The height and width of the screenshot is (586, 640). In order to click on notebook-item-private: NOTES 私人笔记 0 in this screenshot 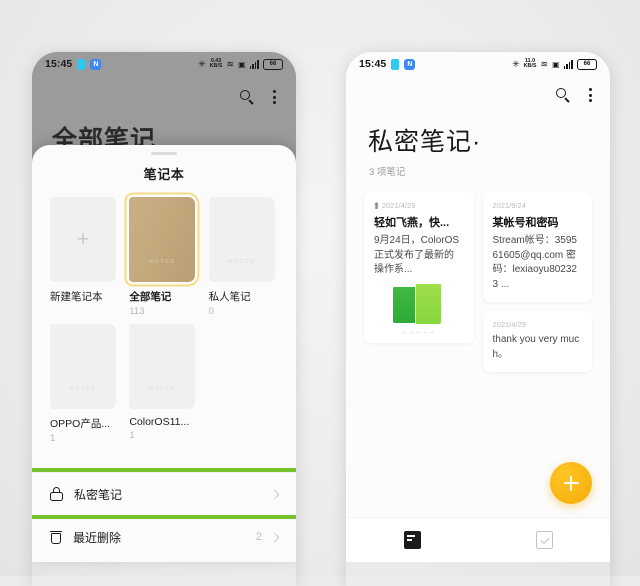, I will do `click(243, 257)`.